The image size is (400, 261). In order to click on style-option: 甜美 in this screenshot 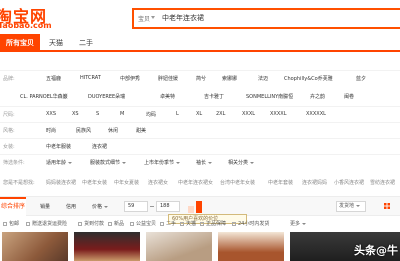, I will do `click(141, 130)`.